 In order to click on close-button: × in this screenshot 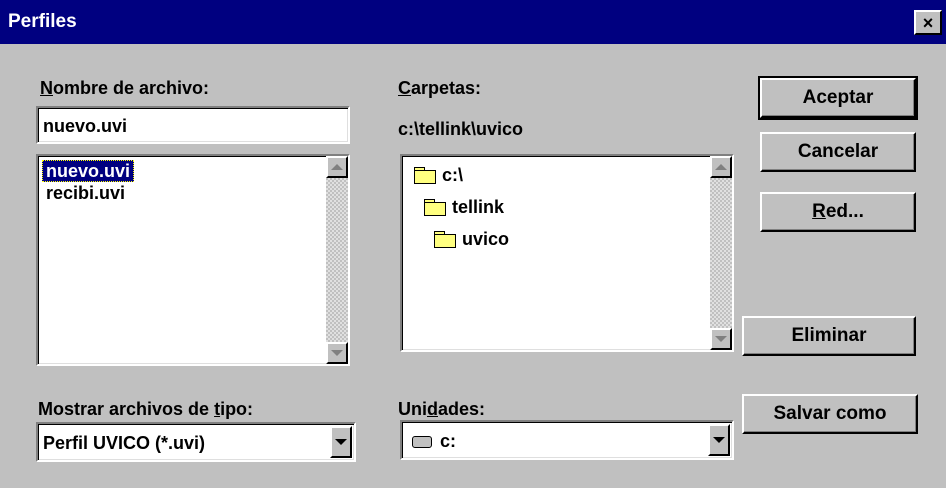, I will do `click(928, 22)`.